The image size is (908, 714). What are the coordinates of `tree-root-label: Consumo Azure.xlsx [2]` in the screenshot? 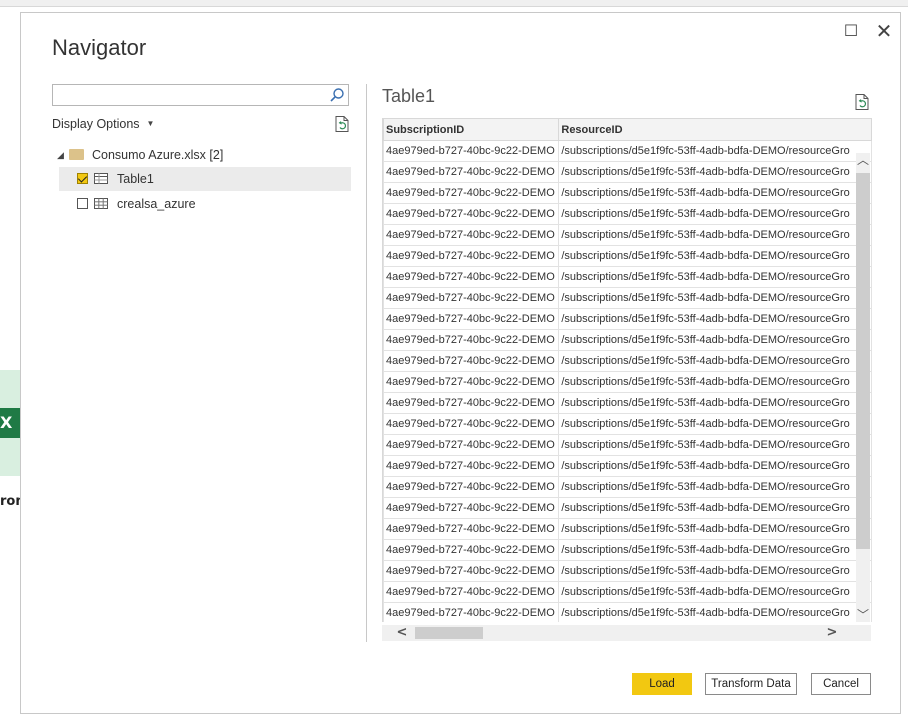 It's located at (158, 155).